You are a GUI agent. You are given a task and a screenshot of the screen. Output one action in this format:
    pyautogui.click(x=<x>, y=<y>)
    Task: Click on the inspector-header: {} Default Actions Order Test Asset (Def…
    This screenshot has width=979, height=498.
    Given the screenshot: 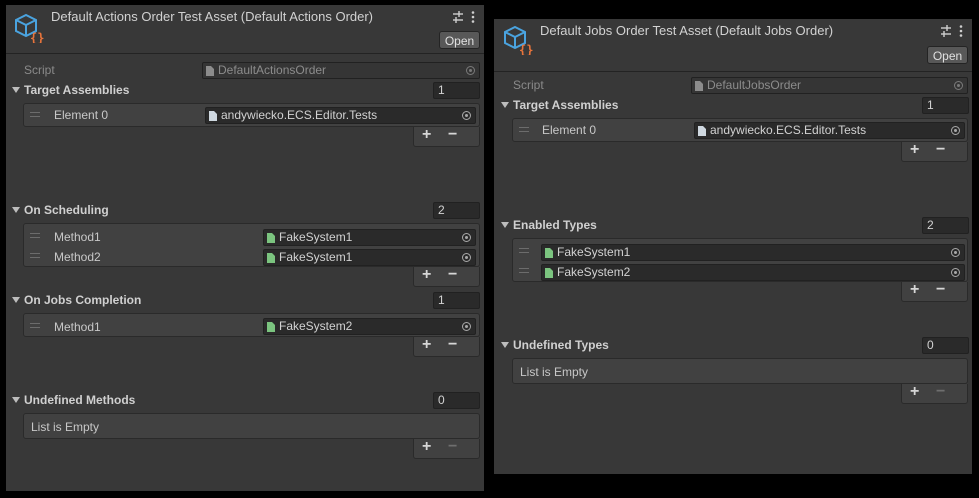 What is the action you would take?
    pyautogui.click(x=245, y=29)
    